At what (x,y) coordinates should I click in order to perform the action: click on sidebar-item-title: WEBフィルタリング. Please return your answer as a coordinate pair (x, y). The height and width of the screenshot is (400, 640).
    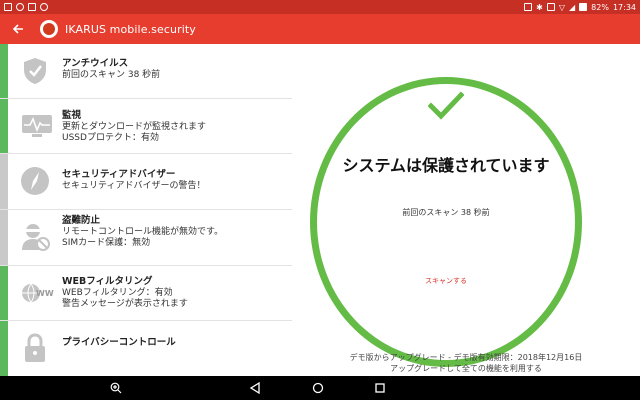
    Looking at the image, I should click on (107, 281).